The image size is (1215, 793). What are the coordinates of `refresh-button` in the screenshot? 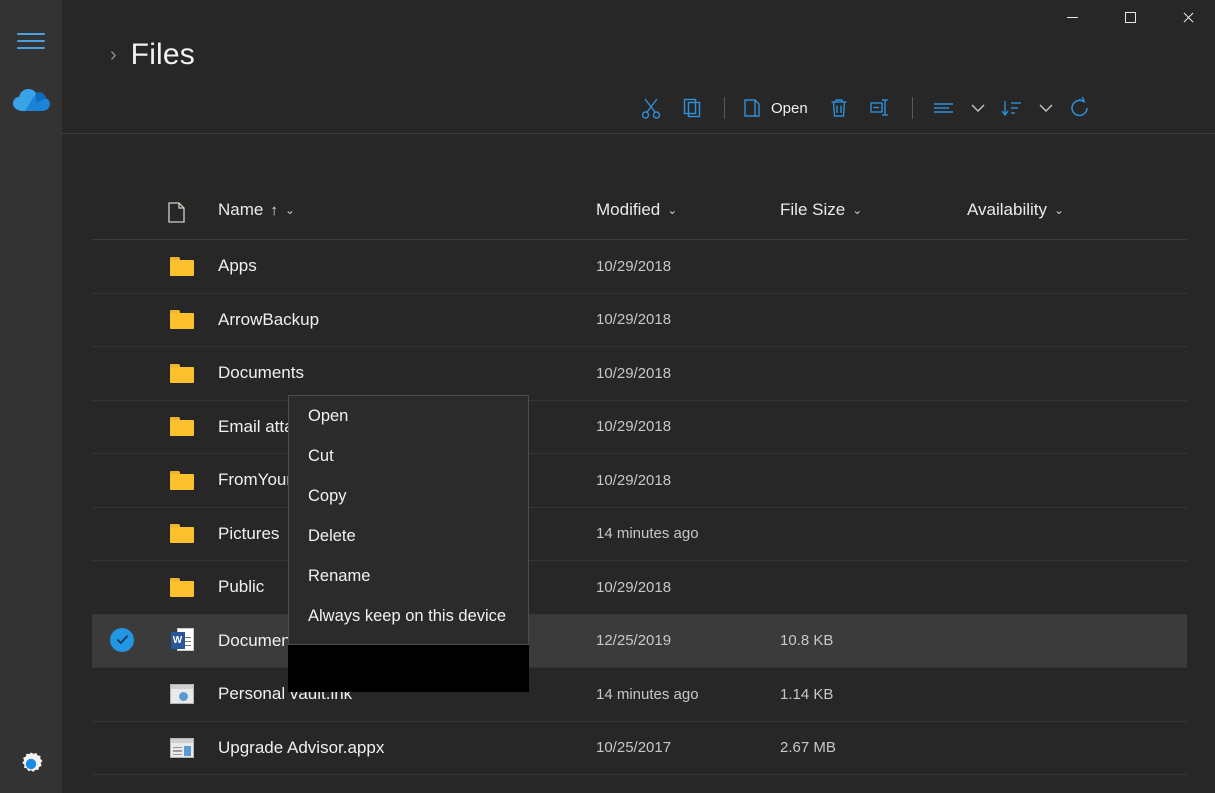 It's located at (1080, 108).